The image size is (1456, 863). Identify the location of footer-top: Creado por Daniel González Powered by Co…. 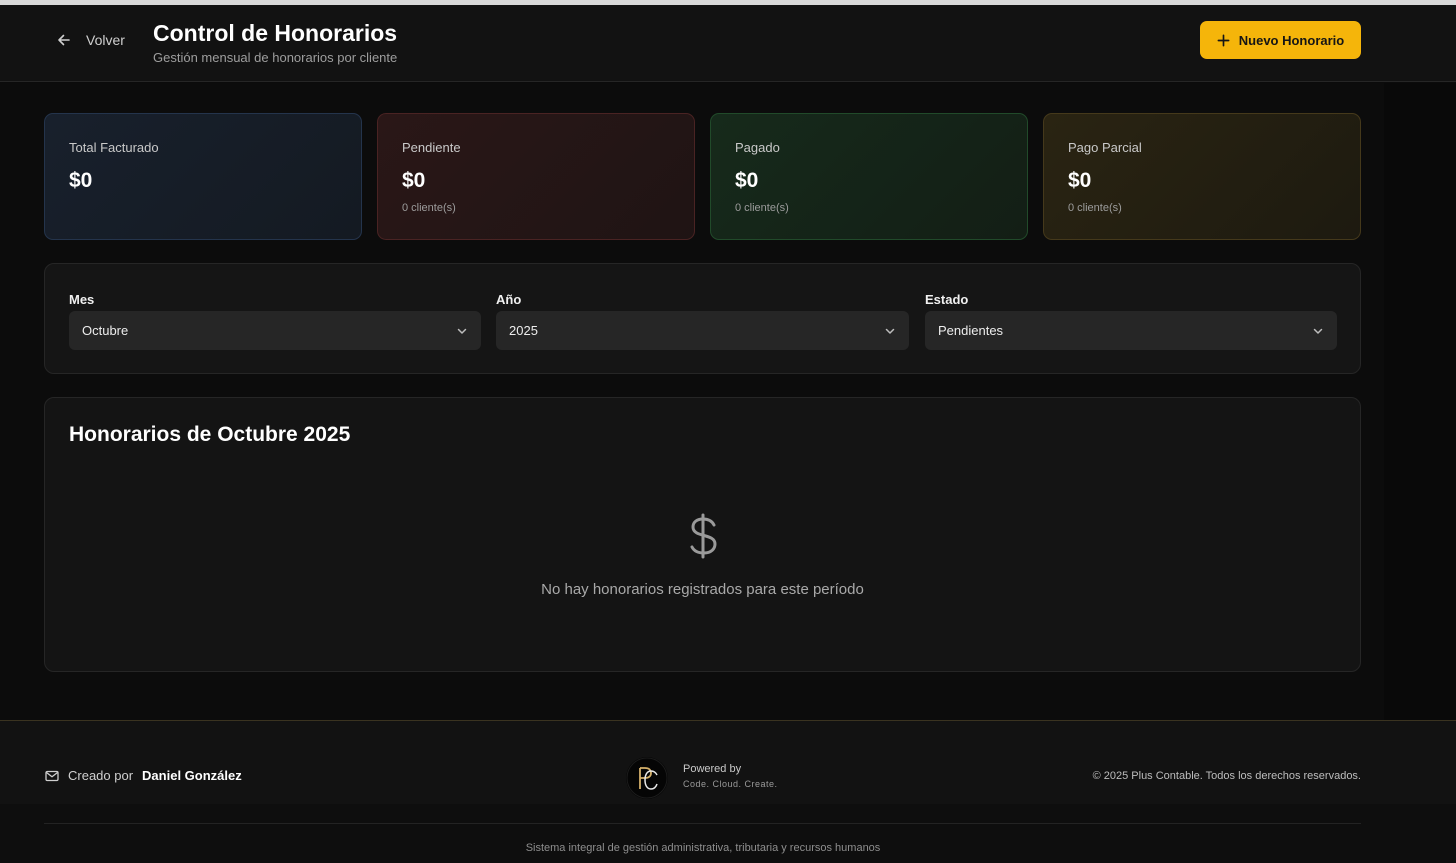
(728, 762).